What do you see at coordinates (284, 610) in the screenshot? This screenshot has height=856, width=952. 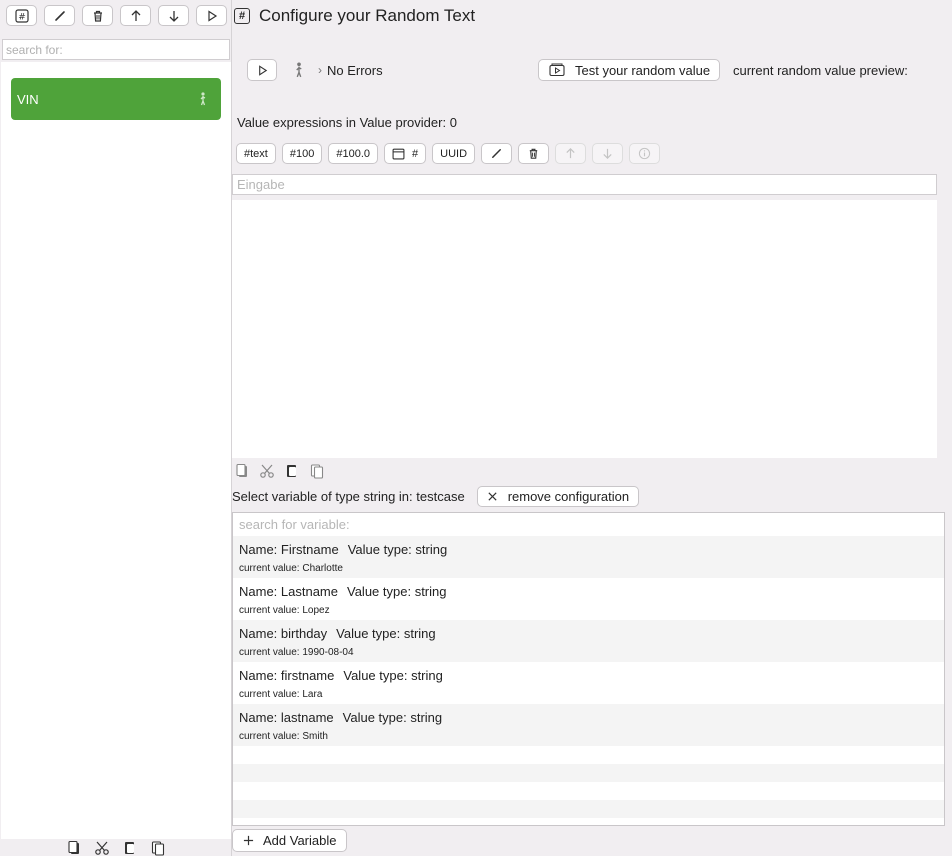 I see `variable-current-value: current value: Lopez` at bounding box center [284, 610].